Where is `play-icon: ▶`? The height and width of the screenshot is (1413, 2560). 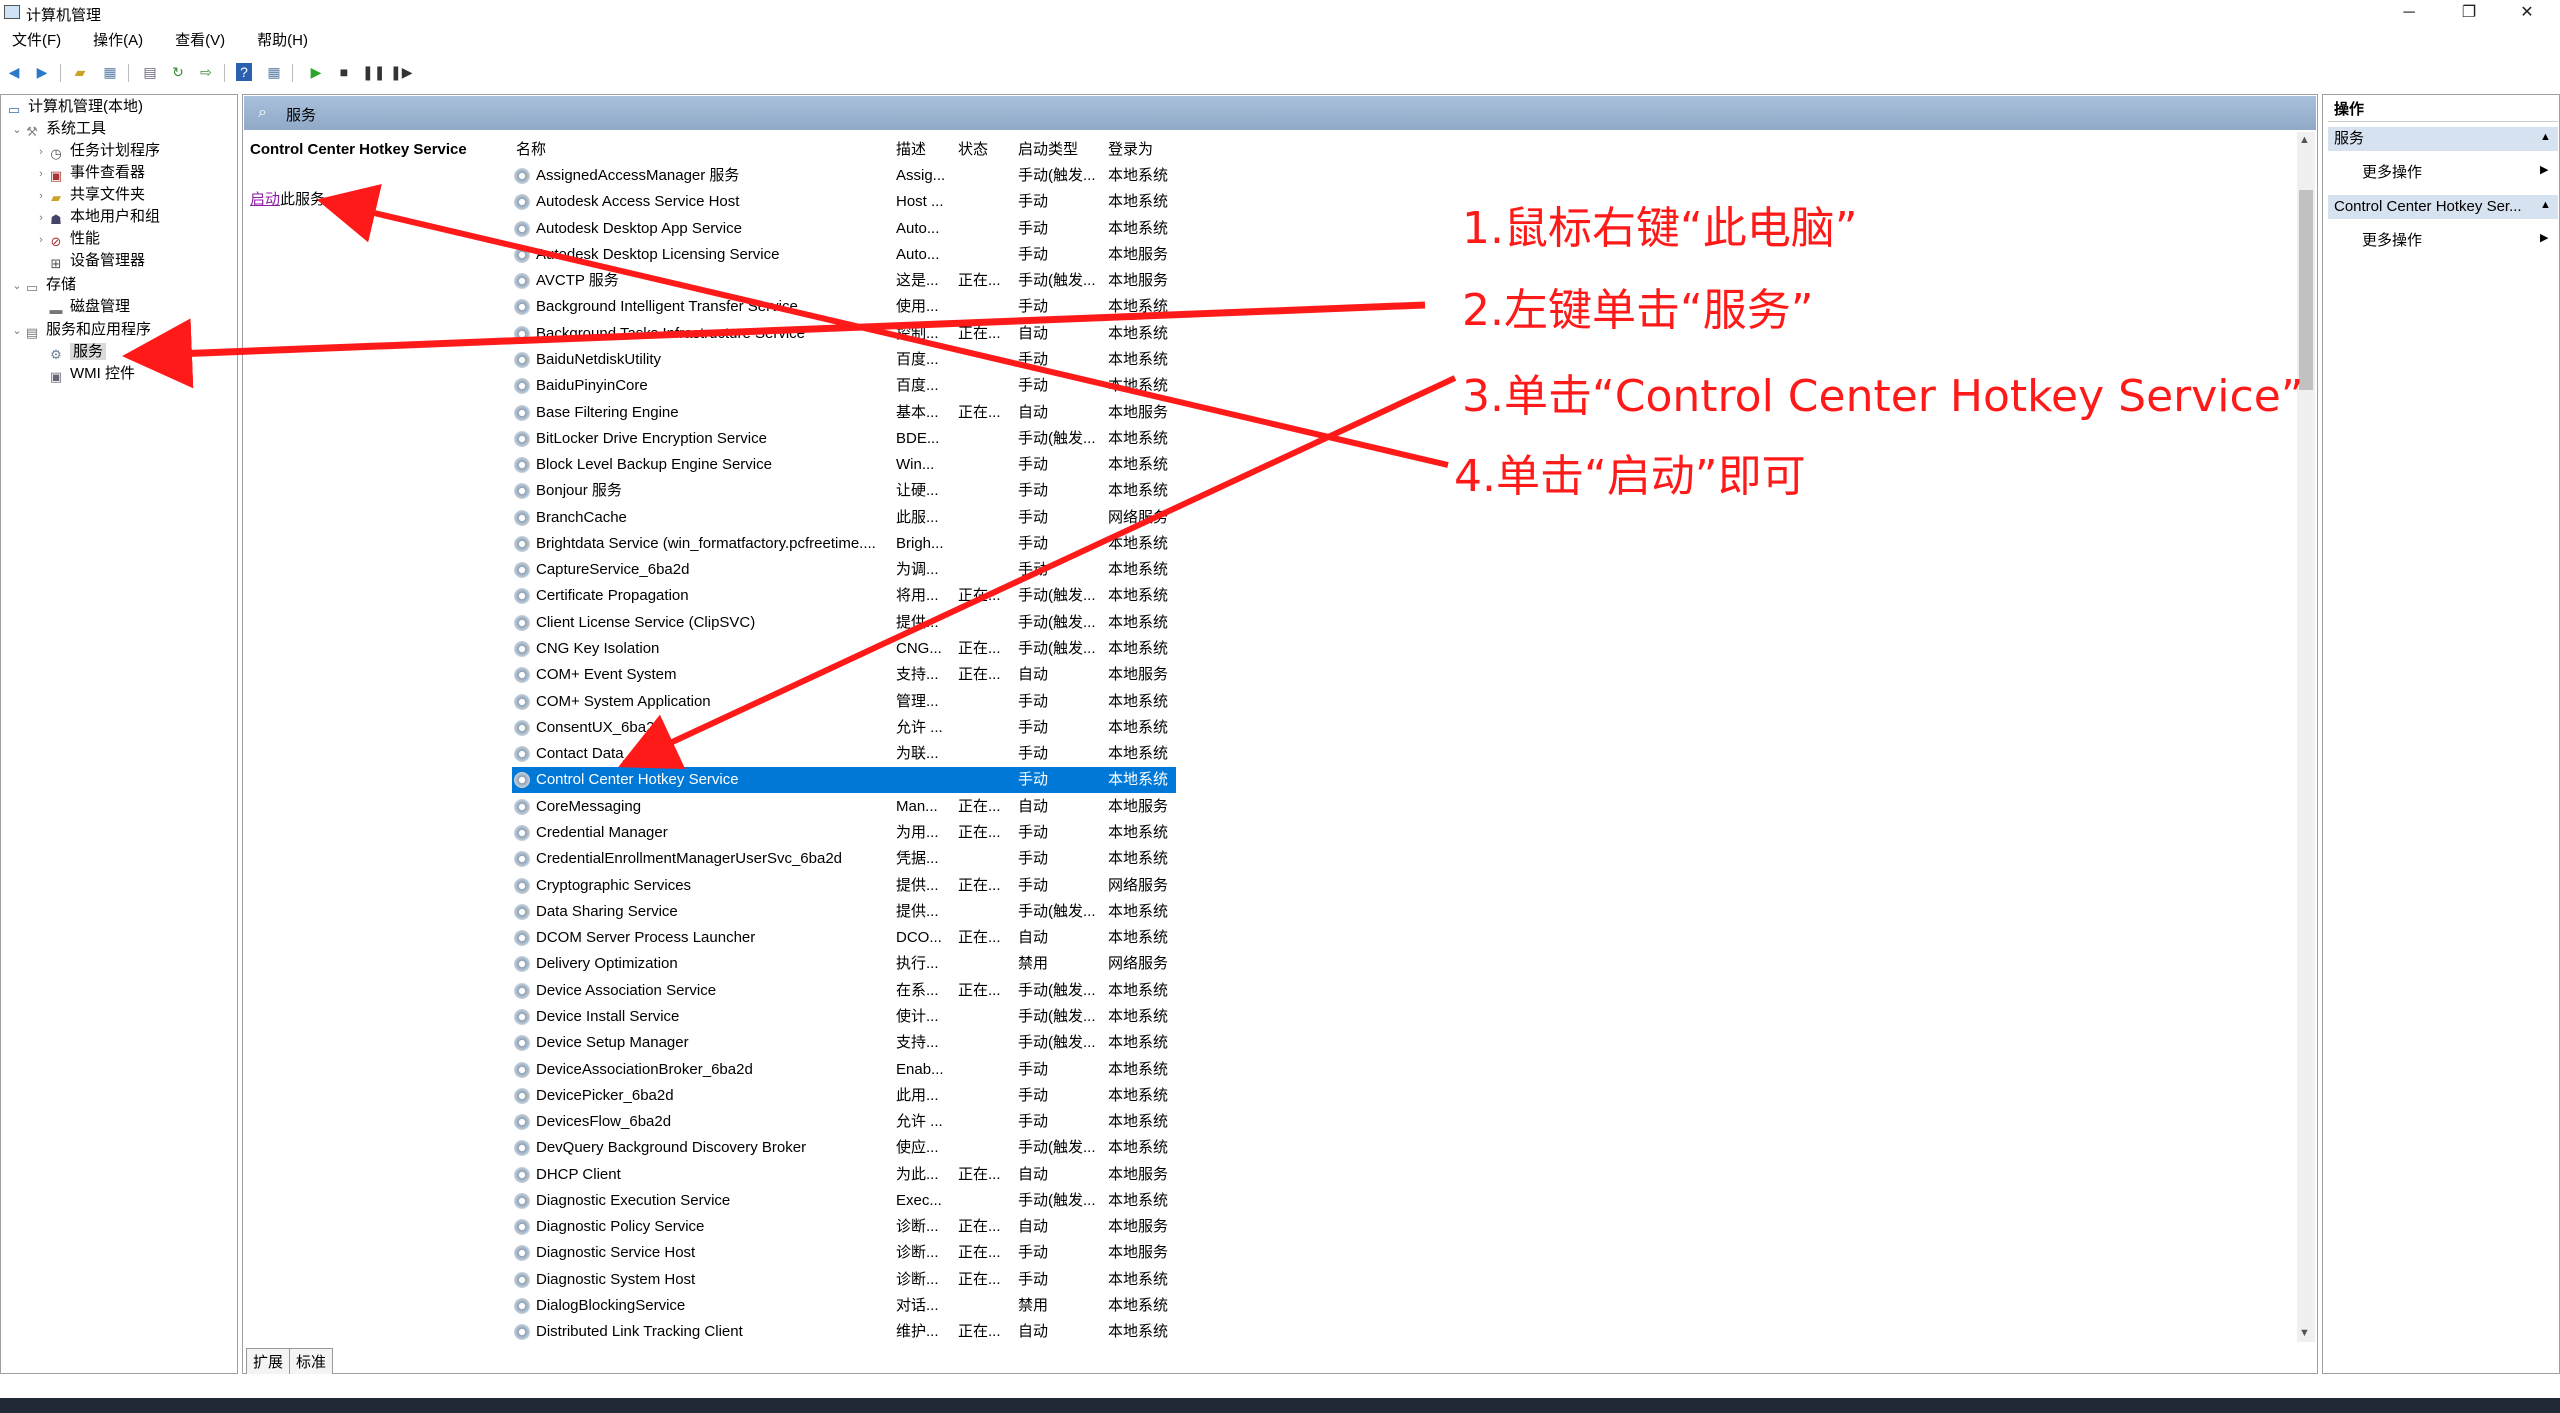 play-icon: ▶ is located at coordinates (316, 72).